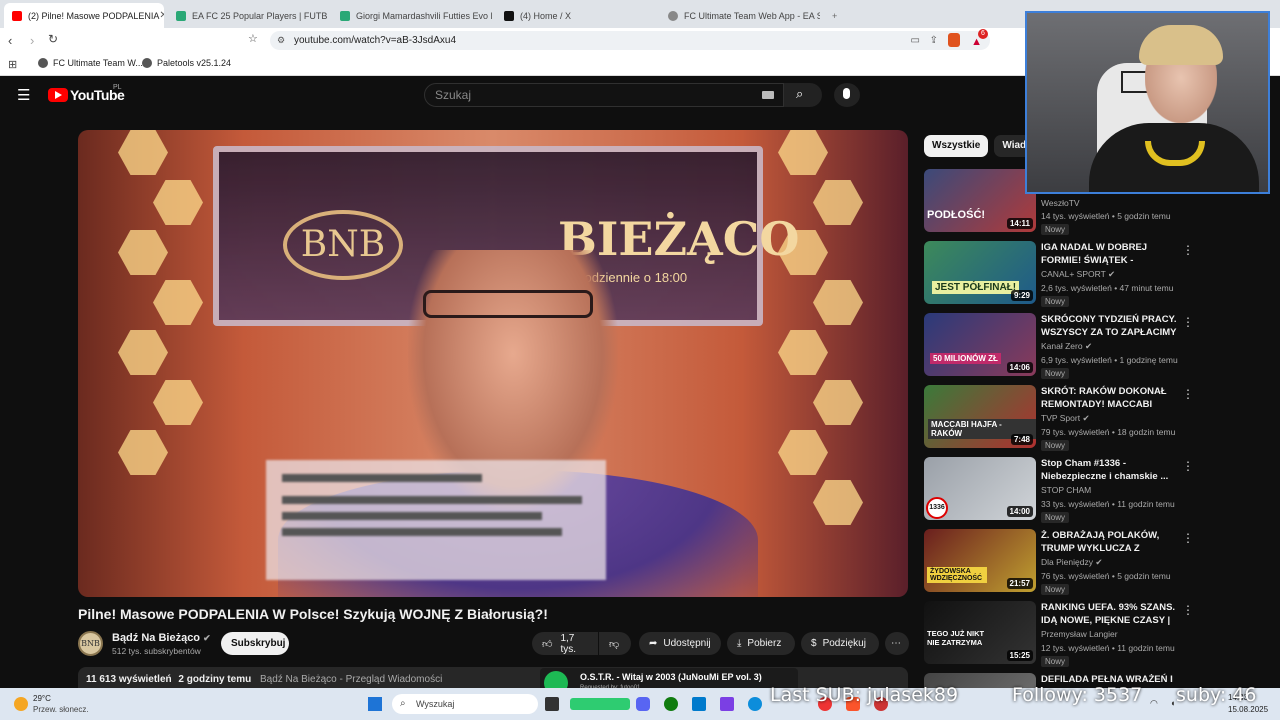 The width and height of the screenshot is (1280, 720). I want to click on video-channel: CANAL+ SPORT ✔, so click(1078, 274).